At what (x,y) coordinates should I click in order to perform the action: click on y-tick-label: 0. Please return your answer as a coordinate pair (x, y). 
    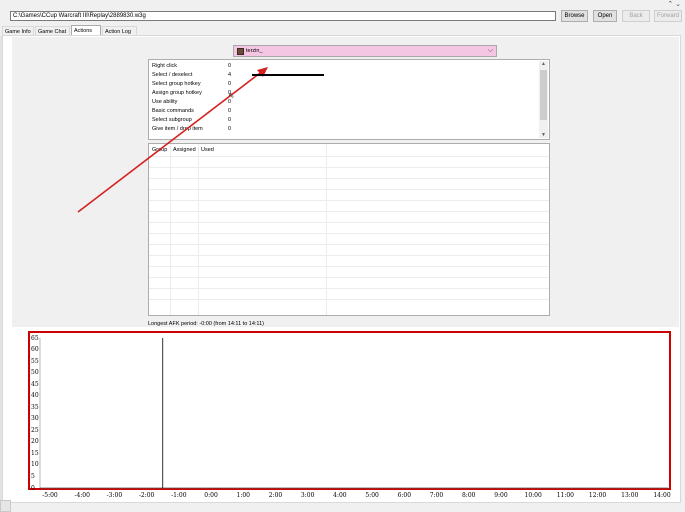
    Looking at the image, I should click on (33, 488).